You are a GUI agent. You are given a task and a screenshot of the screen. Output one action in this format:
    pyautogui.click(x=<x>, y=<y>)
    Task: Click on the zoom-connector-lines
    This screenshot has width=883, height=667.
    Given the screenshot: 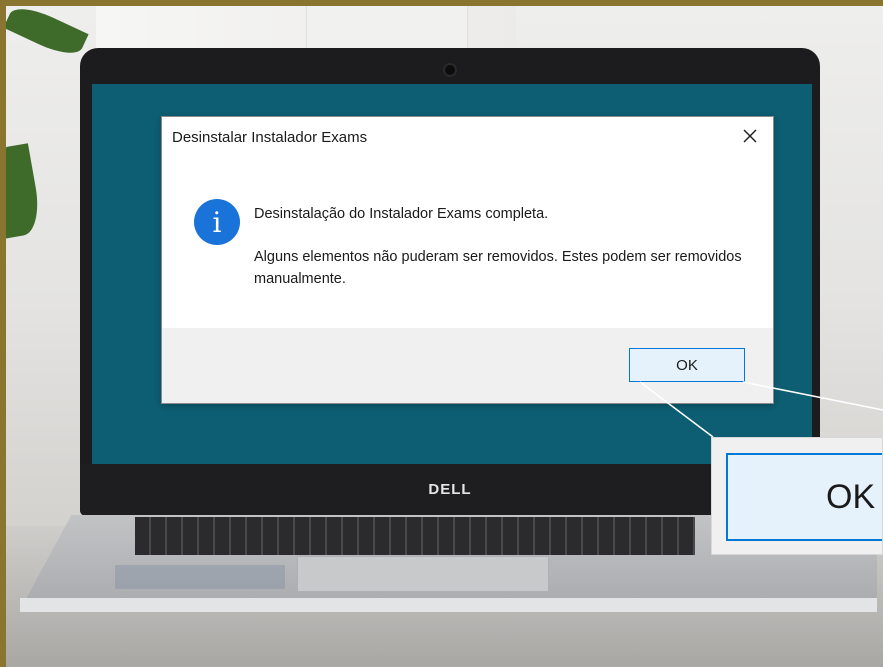 What is the action you would take?
    pyautogui.click(x=761, y=409)
    